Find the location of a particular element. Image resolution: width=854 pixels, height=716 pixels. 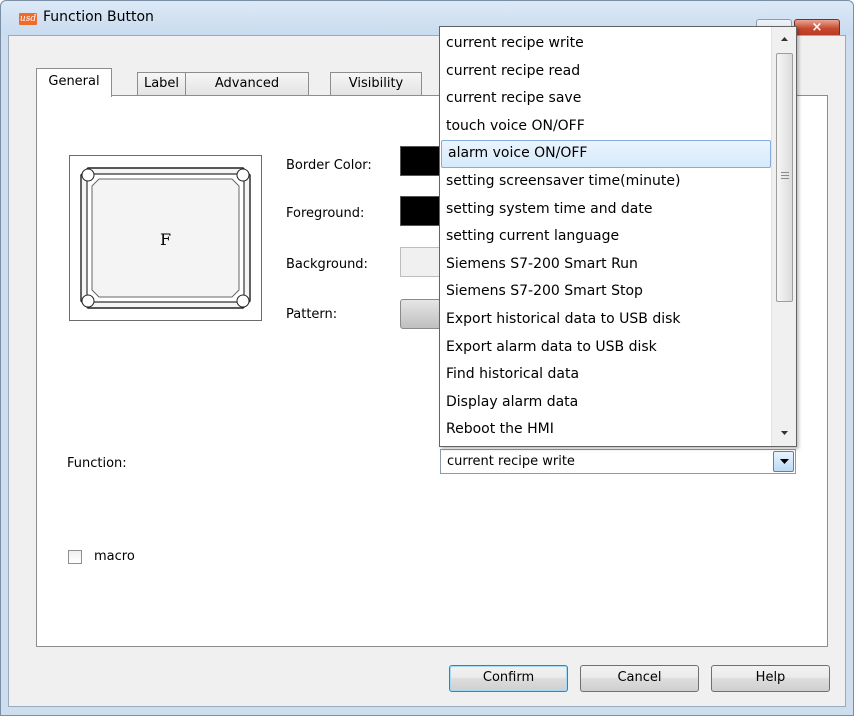

cancel-button-label: Cancel is located at coordinates (639, 677).